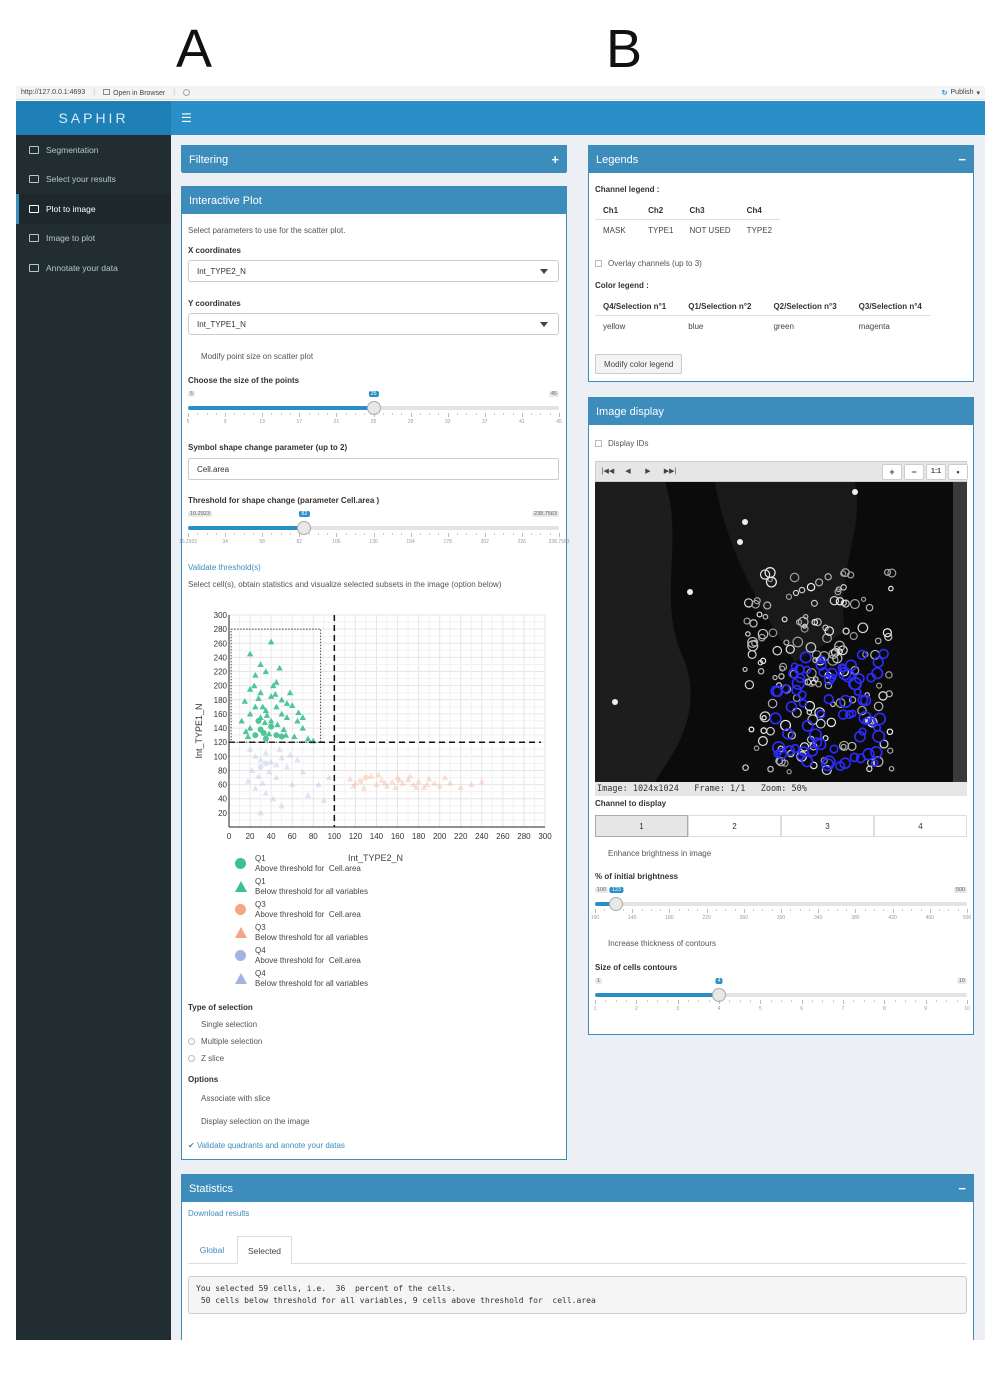 This screenshot has height=1381, width=1000. Describe the element at coordinates (608, 472) in the screenshot. I see `first-frame-button: |◀◀` at that location.